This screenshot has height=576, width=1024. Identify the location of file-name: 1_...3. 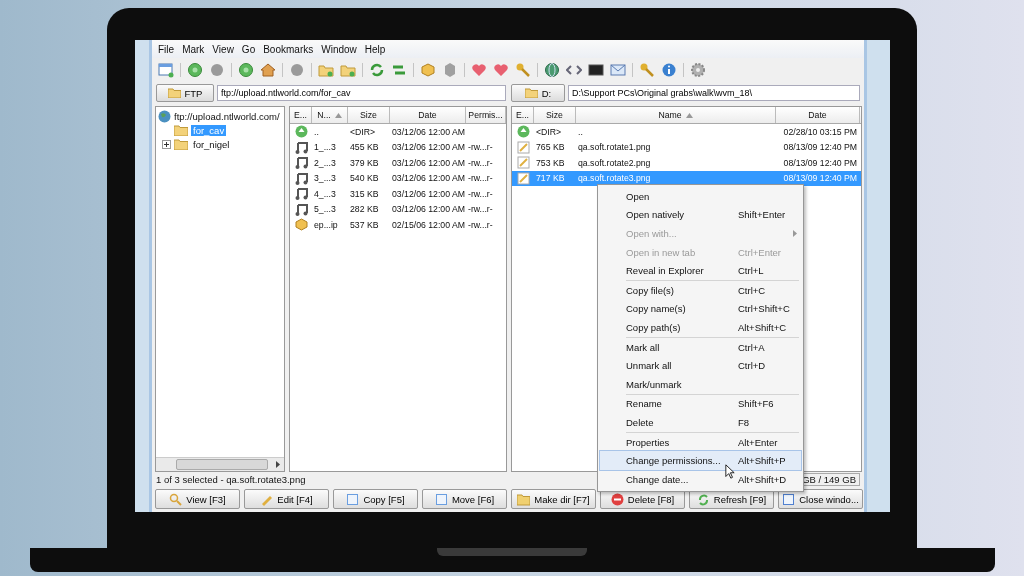
(325, 147).